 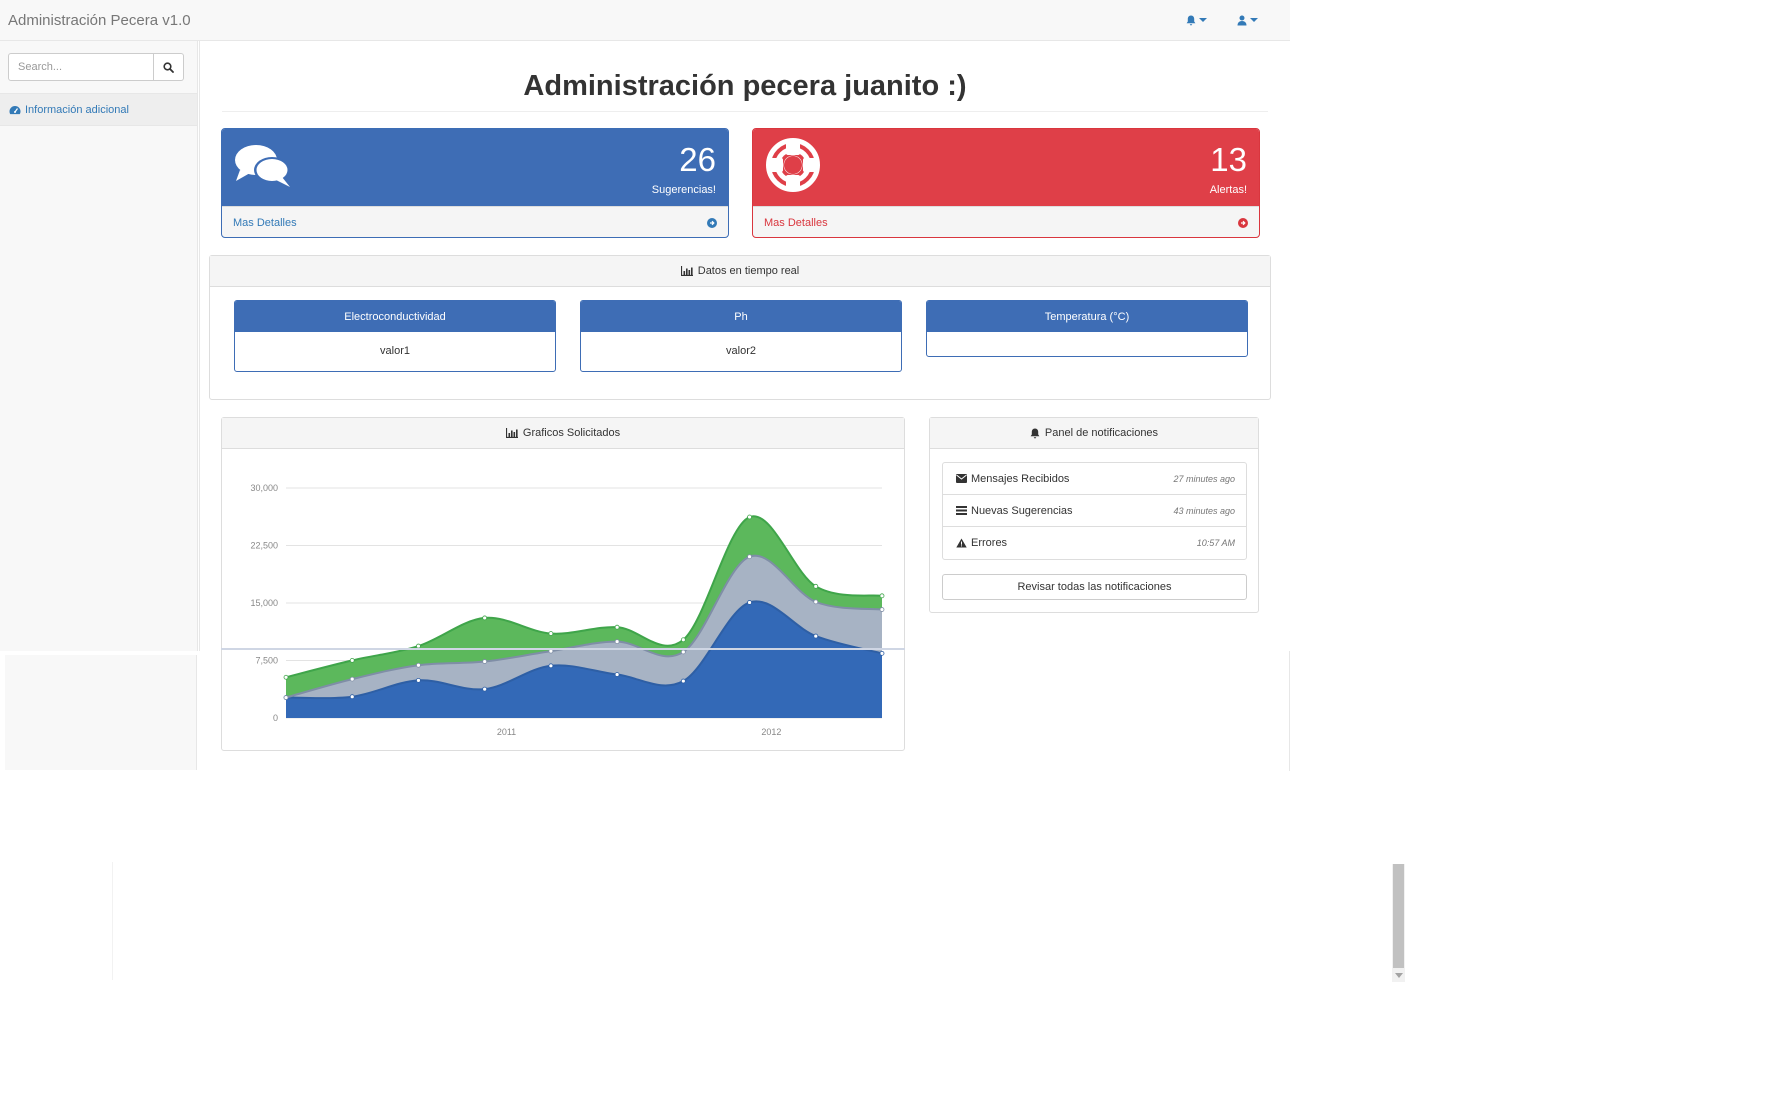 I want to click on faint-divider, so click(x=112, y=921).